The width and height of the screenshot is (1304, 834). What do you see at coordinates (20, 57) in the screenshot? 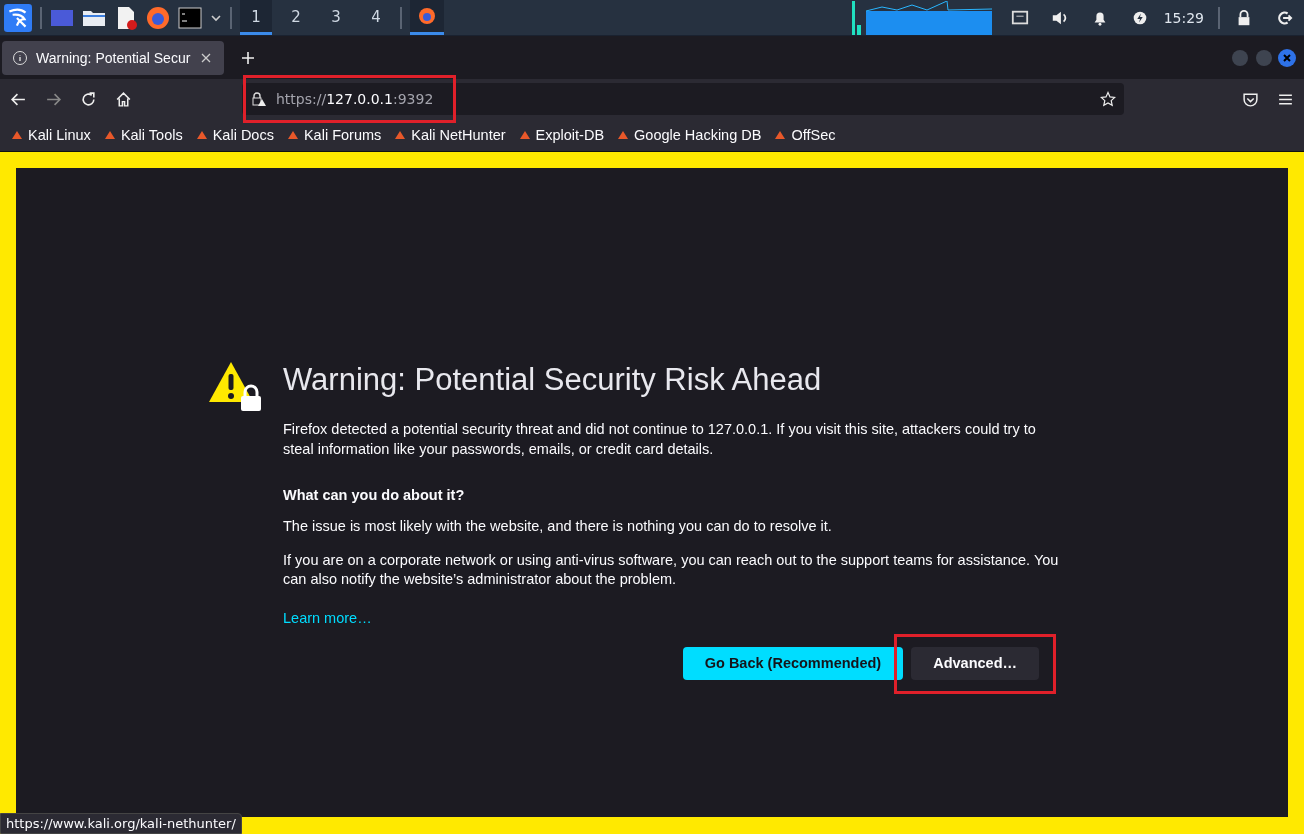
I see `info-icon` at bounding box center [20, 57].